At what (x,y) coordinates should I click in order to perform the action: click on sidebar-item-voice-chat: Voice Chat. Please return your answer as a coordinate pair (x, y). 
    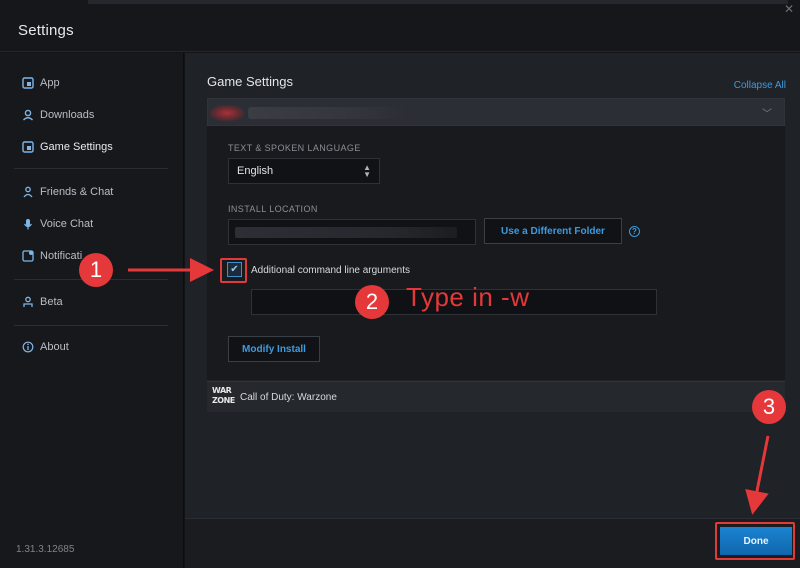
    Looking at the image, I should click on (57, 224).